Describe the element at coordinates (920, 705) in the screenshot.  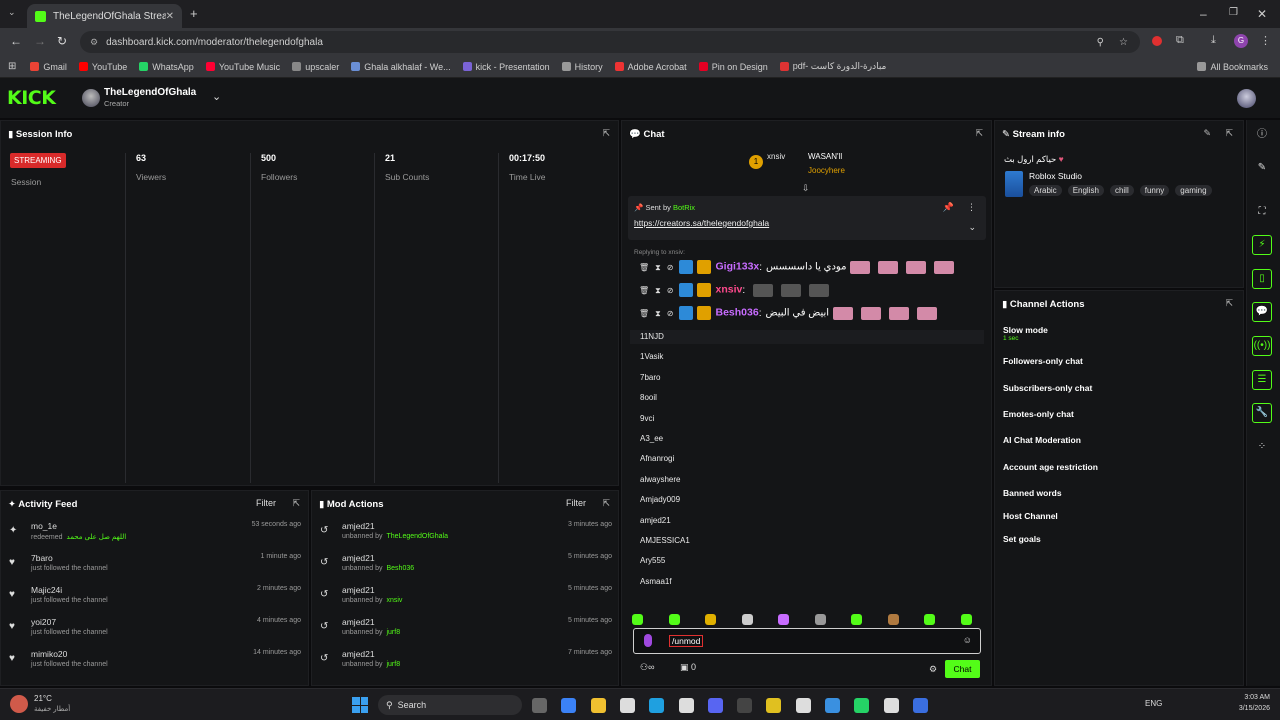
I see `app-icon` at that location.